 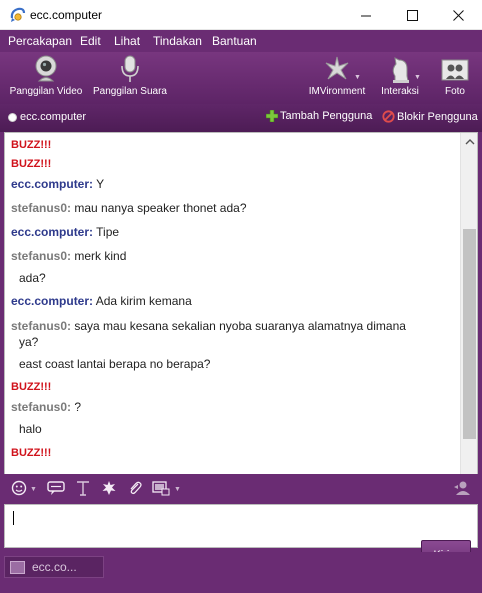 What do you see at coordinates (58, 184) in the screenshot?
I see `chat-message: ecc.computer: Y` at bounding box center [58, 184].